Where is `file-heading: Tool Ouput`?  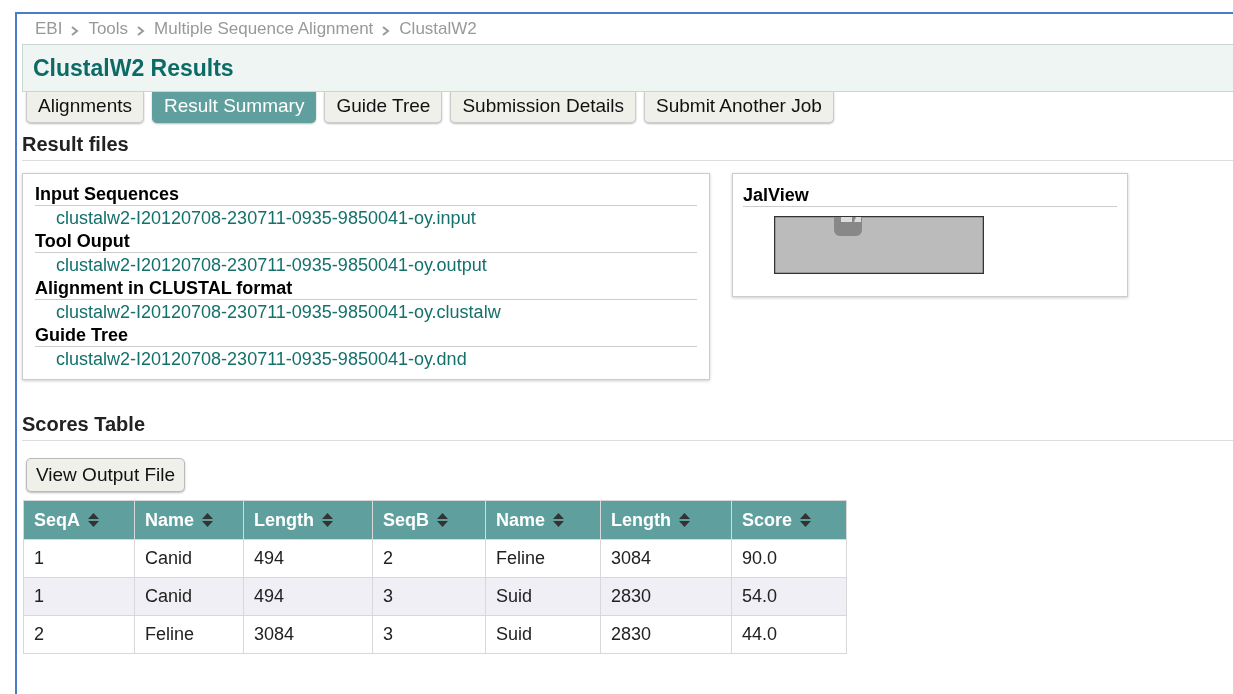
file-heading: Tool Ouput is located at coordinates (366, 241).